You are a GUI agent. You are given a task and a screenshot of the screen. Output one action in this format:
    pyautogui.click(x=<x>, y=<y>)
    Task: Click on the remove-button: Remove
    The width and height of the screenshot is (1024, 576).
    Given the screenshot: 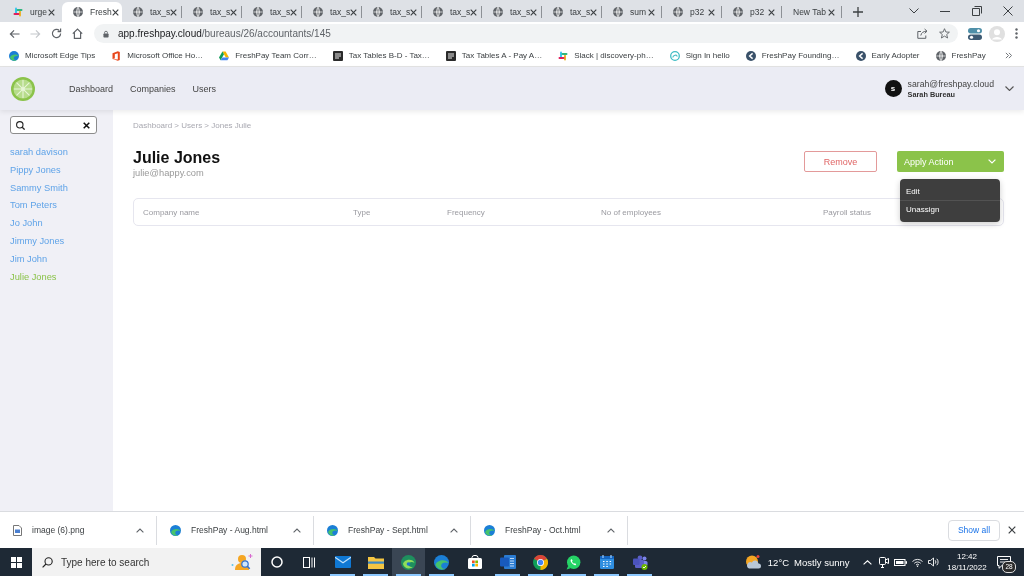 What is the action you would take?
    pyautogui.click(x=840, y=161)
    